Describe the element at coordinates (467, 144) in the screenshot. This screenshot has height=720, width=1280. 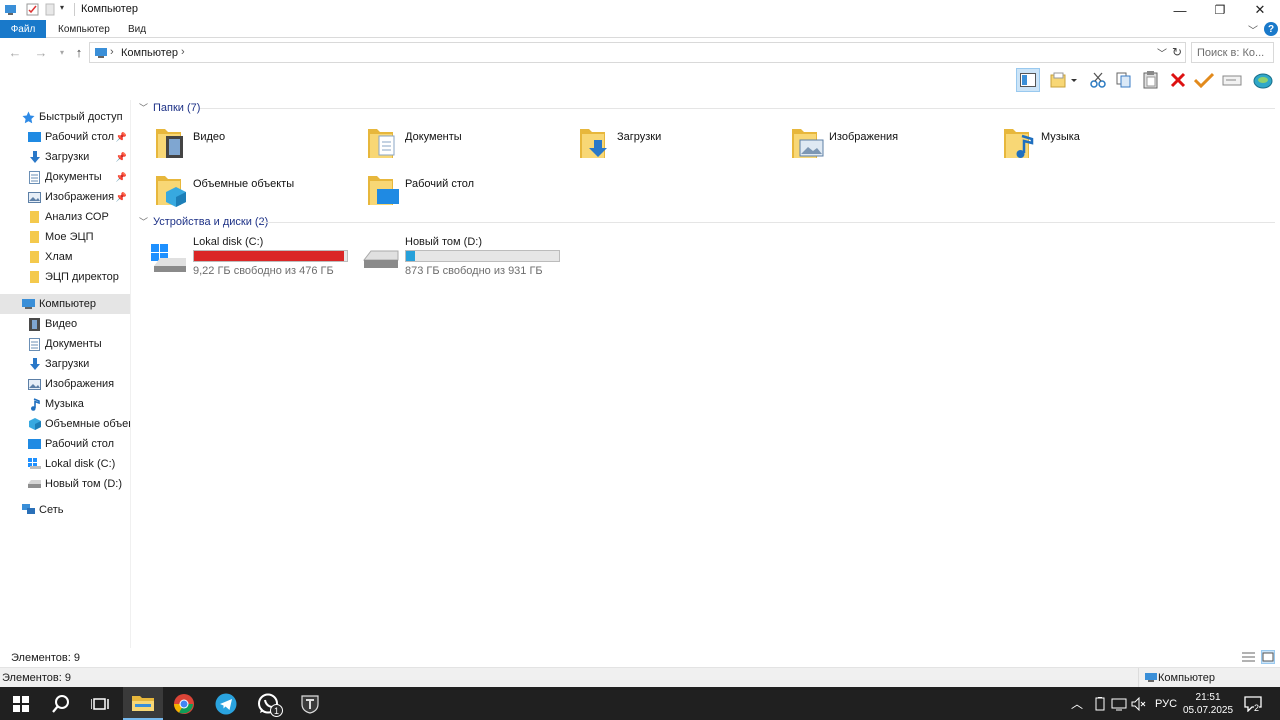
I see `folder-documents: Документы` at that location.